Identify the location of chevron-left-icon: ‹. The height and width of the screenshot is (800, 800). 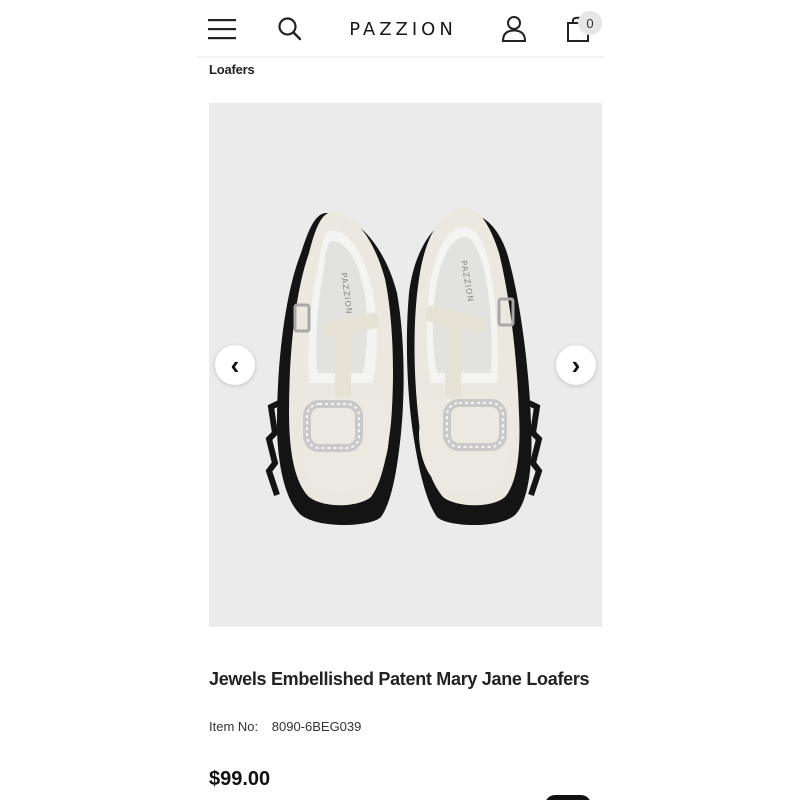
(235, 365).